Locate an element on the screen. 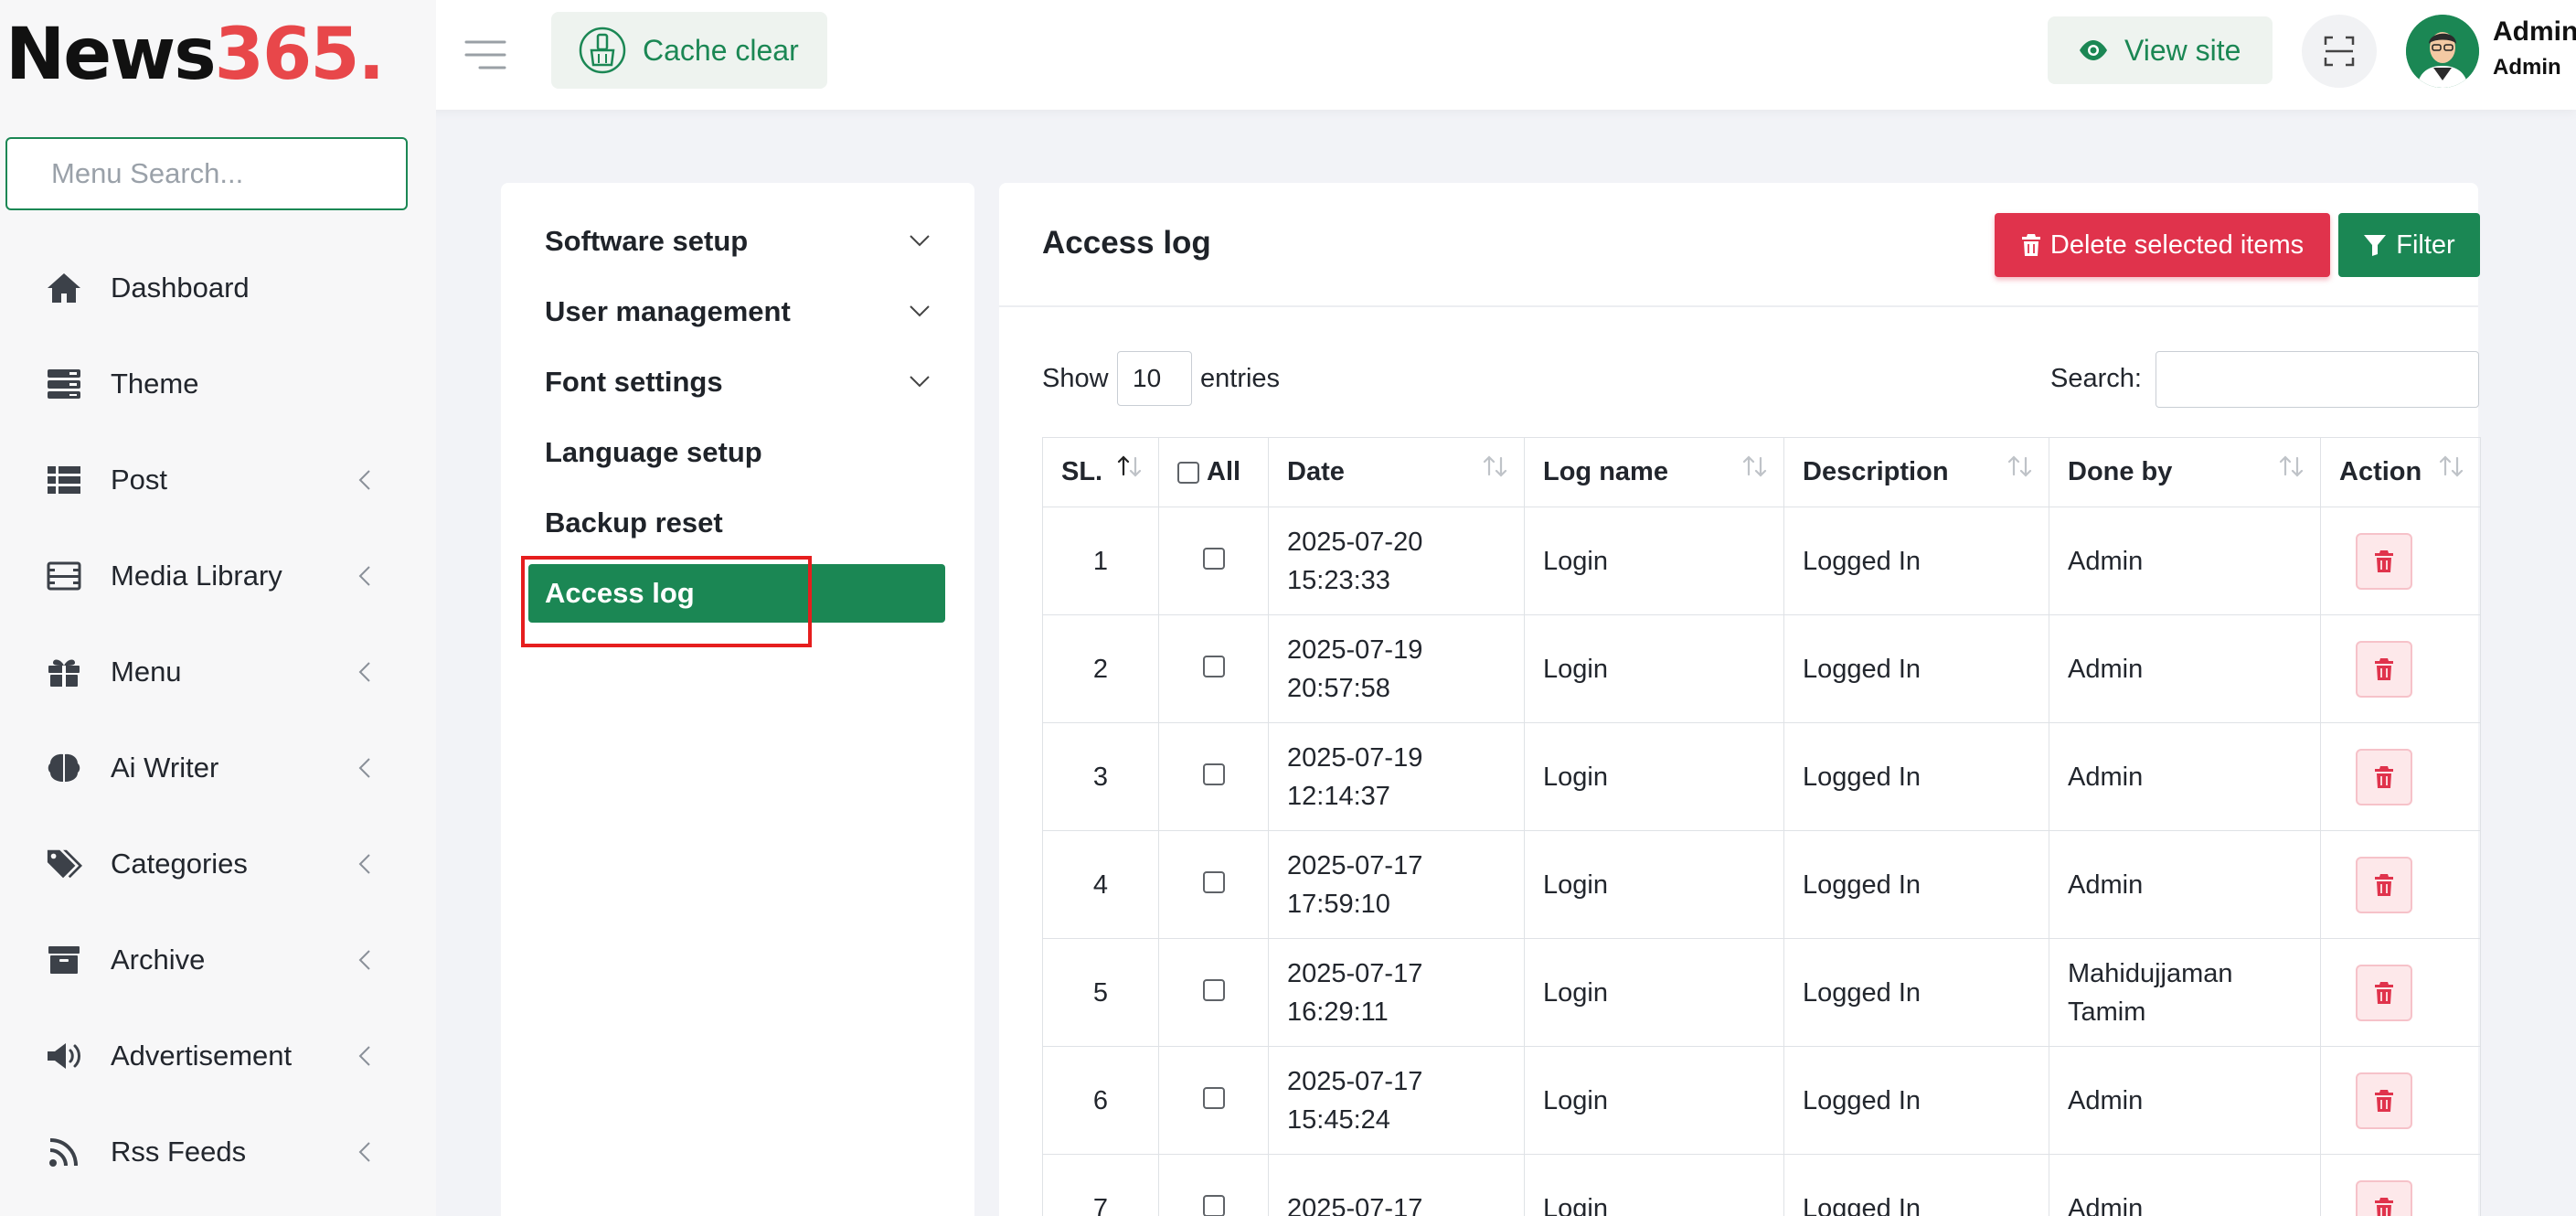  broom-icon is located at coordinates (602, 50).